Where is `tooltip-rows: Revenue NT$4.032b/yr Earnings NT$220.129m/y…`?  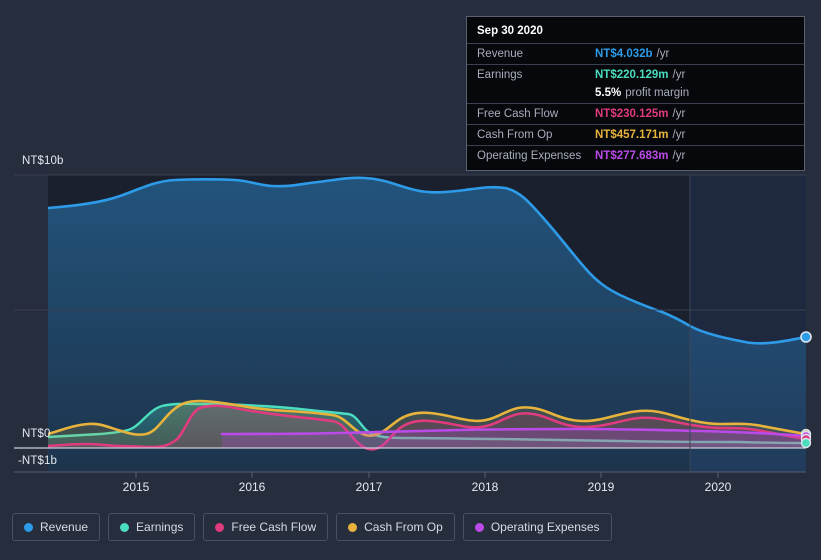
tooltip-rows: Revenue NT$4.032b/yr Earnings NT$220.129m/y… is located at coordinates (635, 104).